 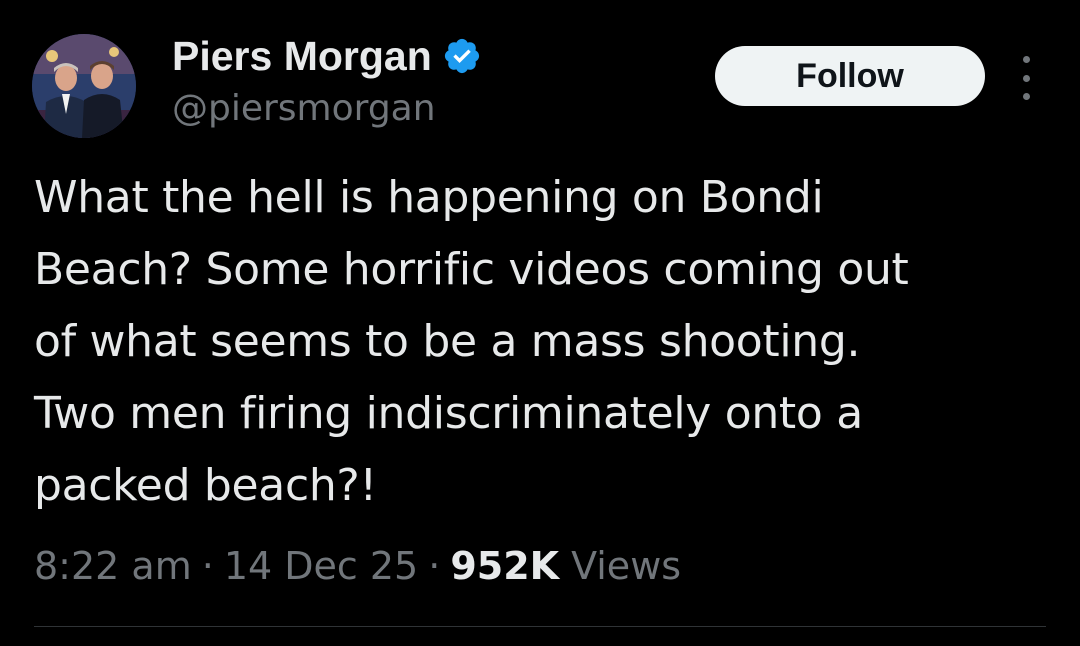 I want to click on more-options-icon, so click(x=1026, y=78).